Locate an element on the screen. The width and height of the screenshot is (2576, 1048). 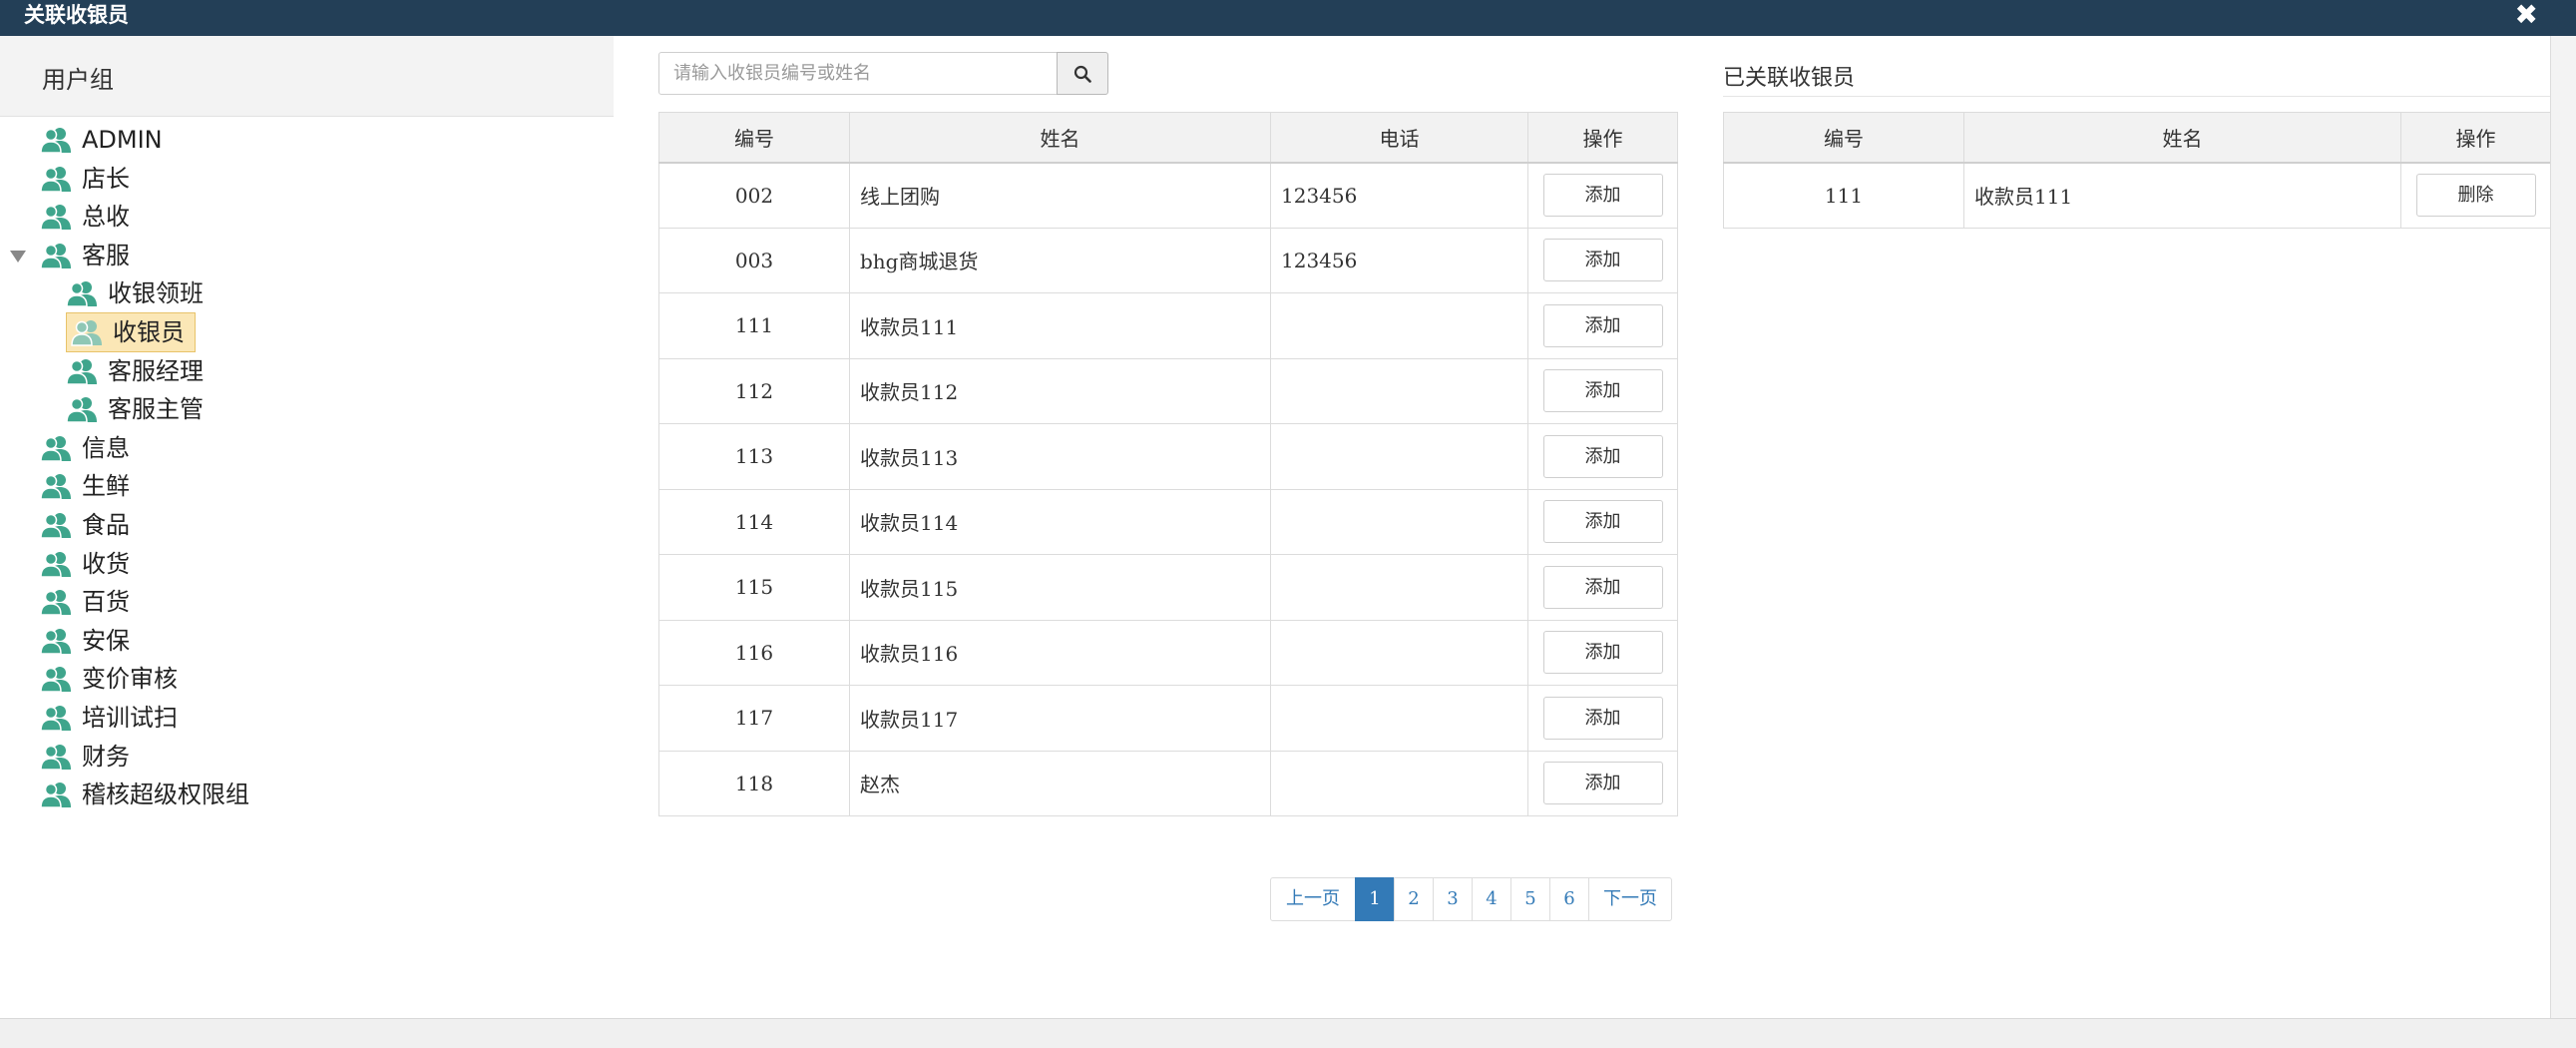
tree-item: 食品 is located at coordinates (85, 525).